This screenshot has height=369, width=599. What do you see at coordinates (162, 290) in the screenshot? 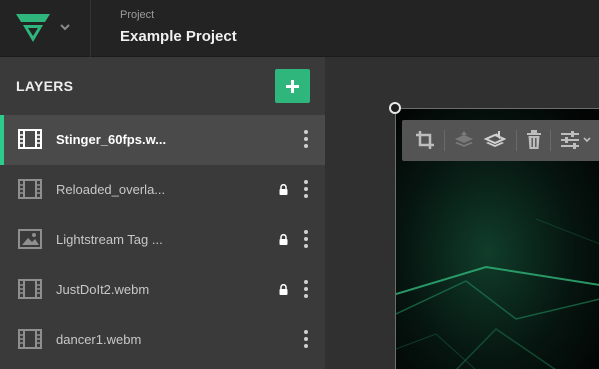
I see `layer-row: JustDoIt2.webm` at bounding box center [162, 290].